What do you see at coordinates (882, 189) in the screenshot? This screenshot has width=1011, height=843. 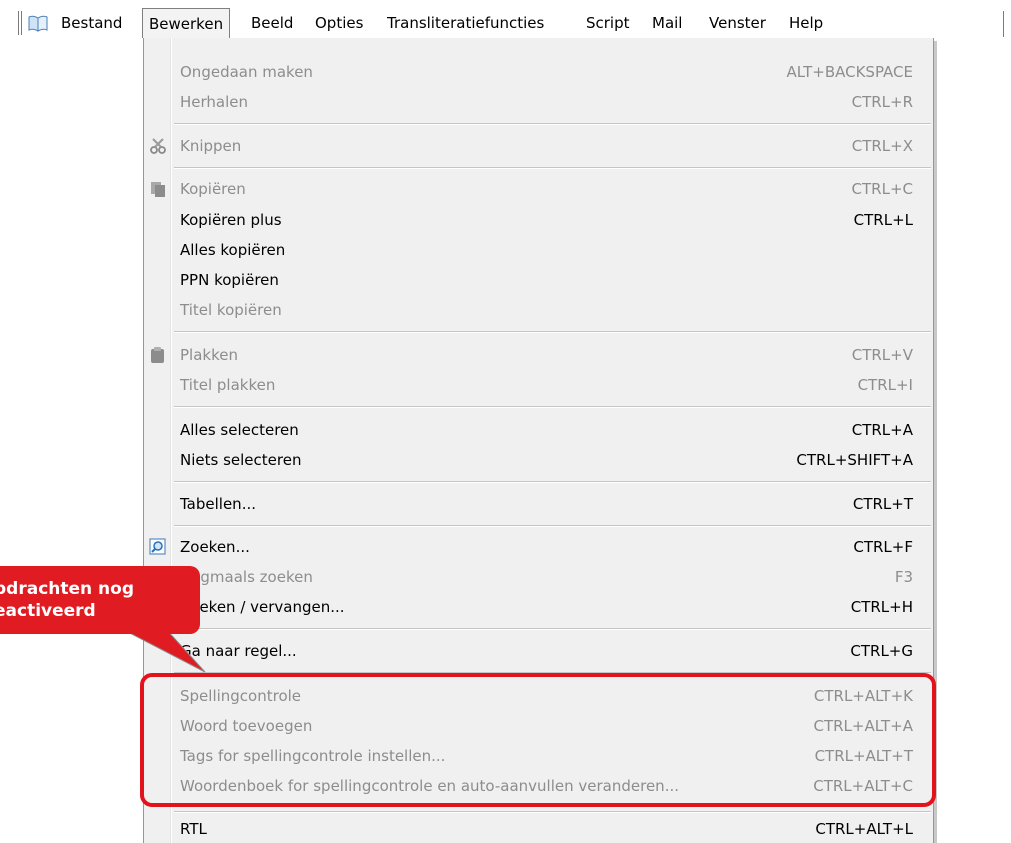 I see `menu-item-shortcut: CTRL+C` at bounding box center [882, 189].